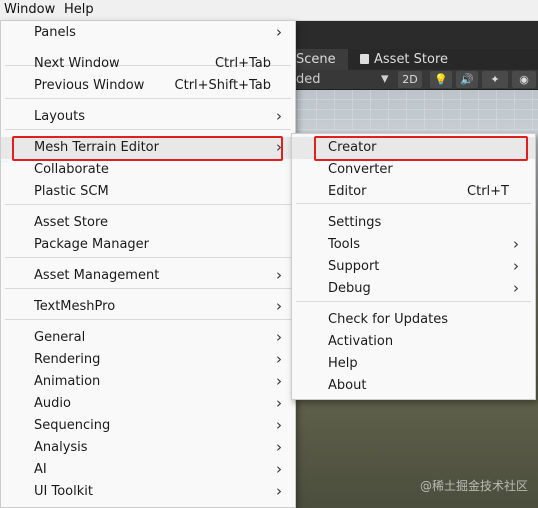  I want to click on window-menu-item-panels: Panels ›, so click(148, 33).